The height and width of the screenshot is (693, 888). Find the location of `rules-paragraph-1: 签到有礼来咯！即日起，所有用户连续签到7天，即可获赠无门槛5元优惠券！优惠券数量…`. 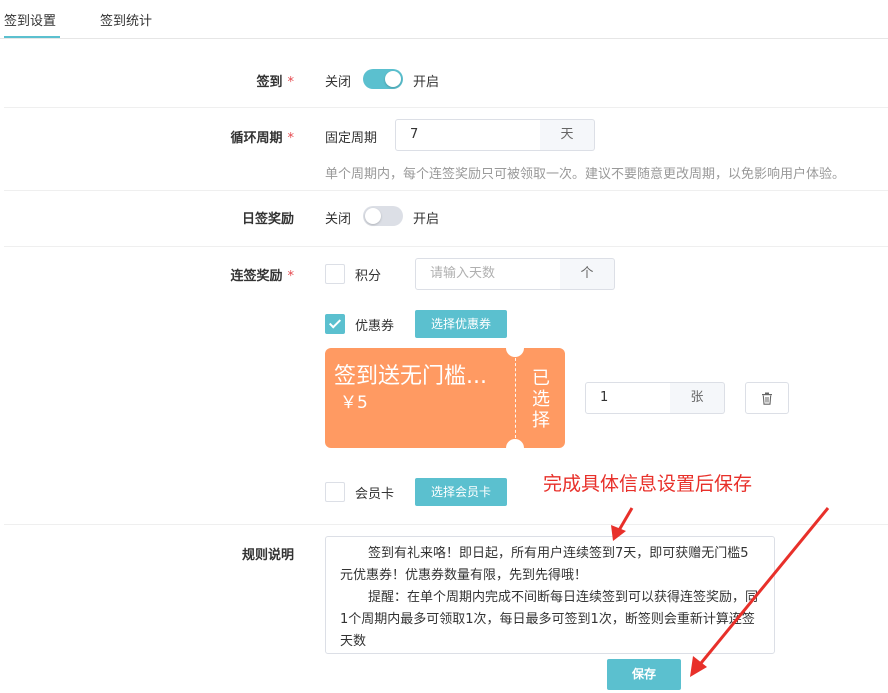

rules-paragraph-1: 签到有礼来咯！即日起，所有用户连续签到7天，即可获赠无门槛5元优惠券！优惠券数量… is located at coordinates (544, 564).